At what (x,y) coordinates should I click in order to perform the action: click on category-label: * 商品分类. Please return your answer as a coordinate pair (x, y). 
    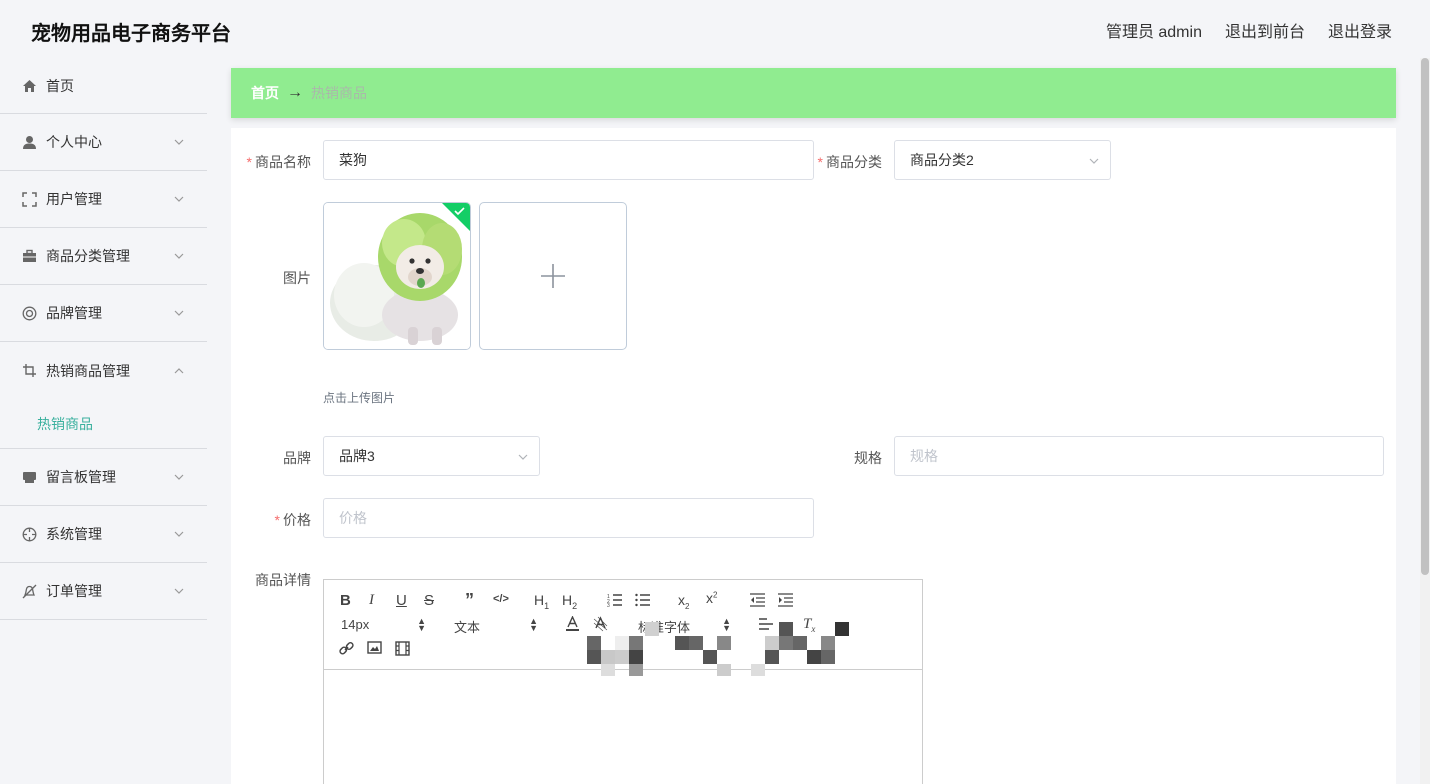
    Looking at the image, I should click on (849, 162).